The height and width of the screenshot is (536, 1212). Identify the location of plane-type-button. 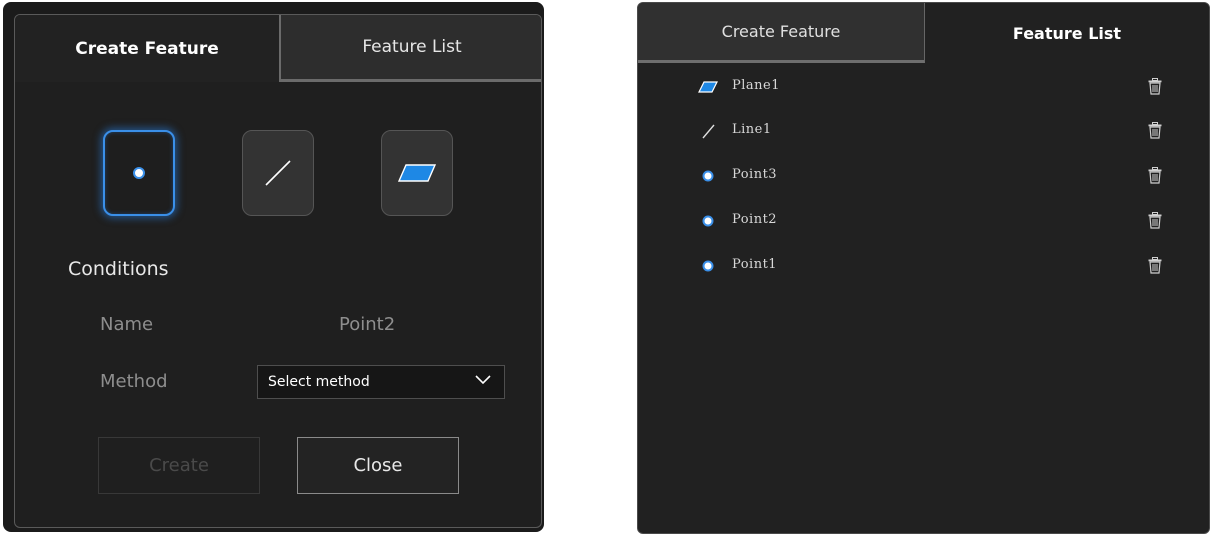
(417, 173).